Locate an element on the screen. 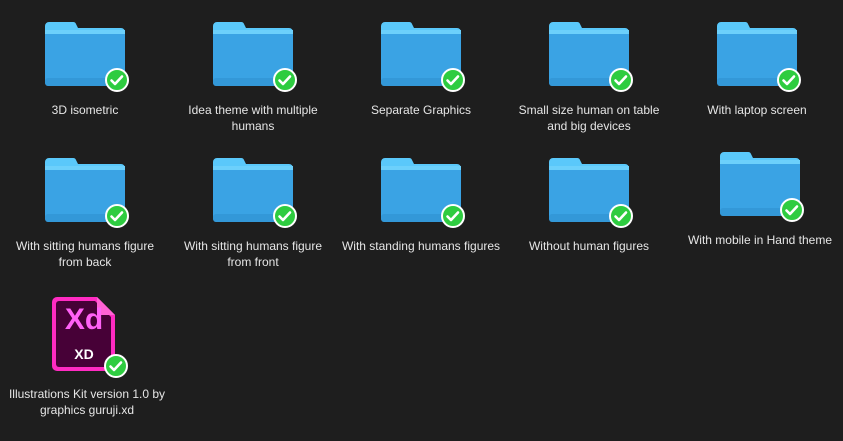 This screenshot has height=441, width=843. item-label: With standing humans figures is located at coordinates (421, 246).